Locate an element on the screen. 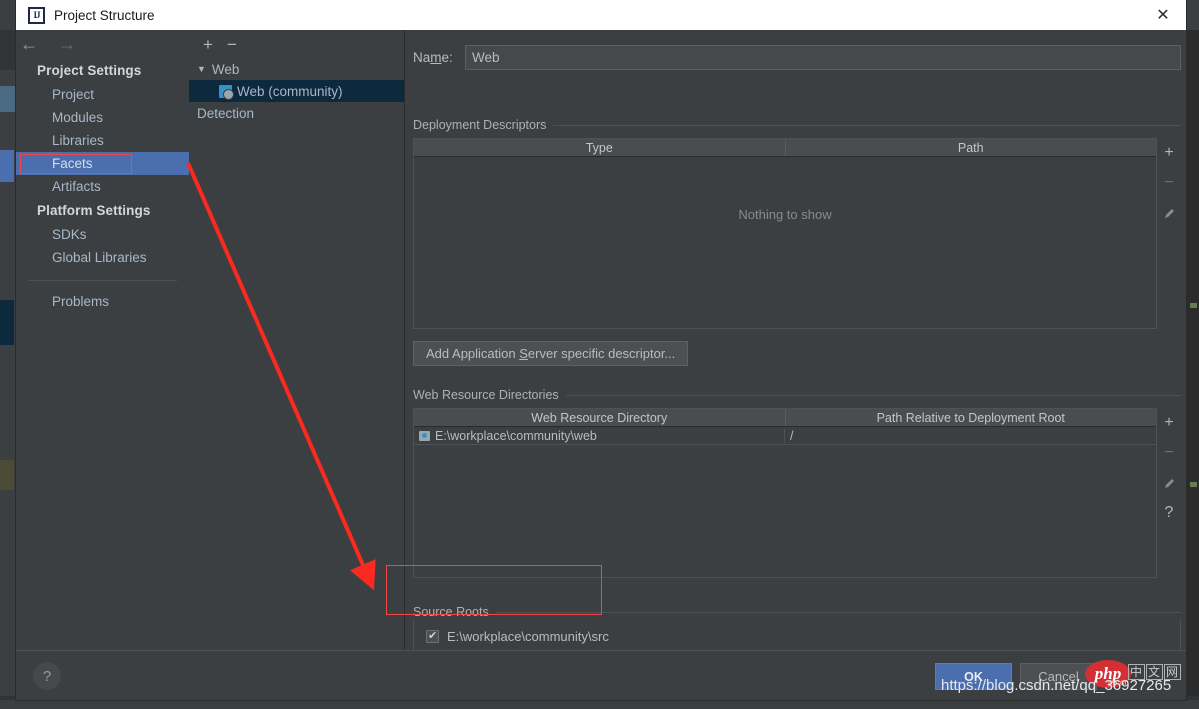  sidebar-item-problems: Problems is located at coordinates (102, 301).